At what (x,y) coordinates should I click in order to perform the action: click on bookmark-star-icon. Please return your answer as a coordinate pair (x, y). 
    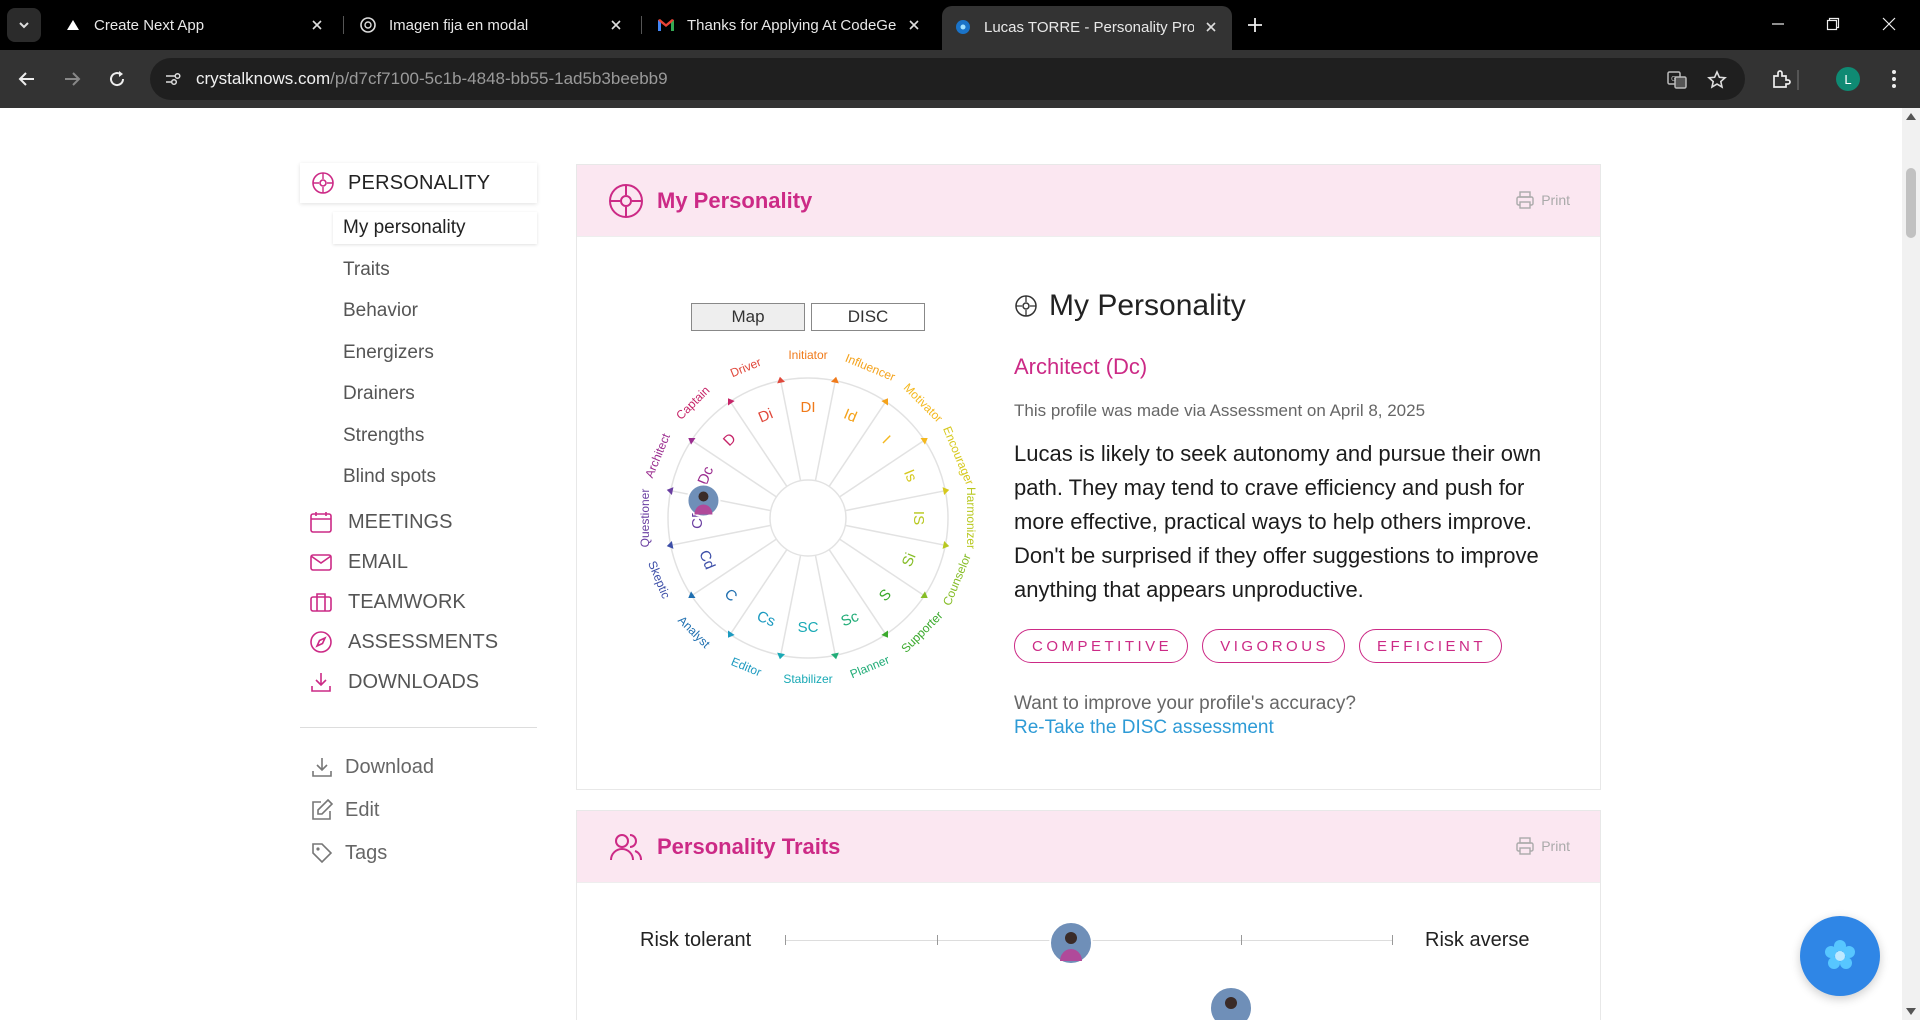
    Looking at the image, I should click on (1717, 80).